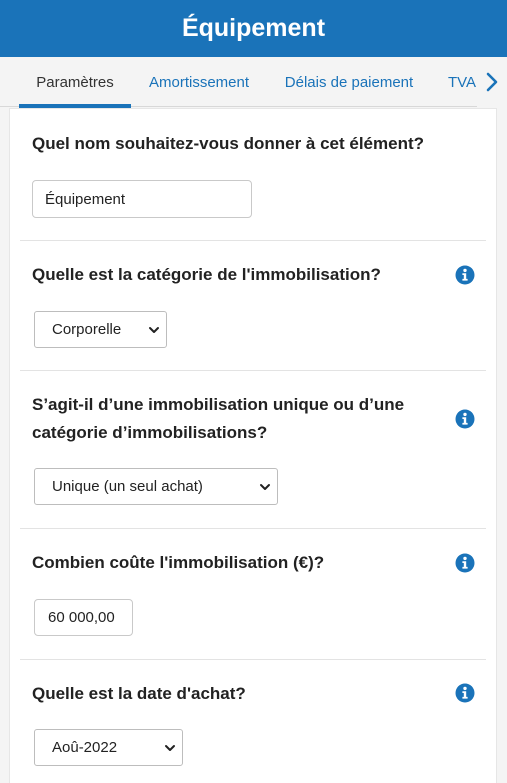  I want to click on cost-input, so click(83, 617).